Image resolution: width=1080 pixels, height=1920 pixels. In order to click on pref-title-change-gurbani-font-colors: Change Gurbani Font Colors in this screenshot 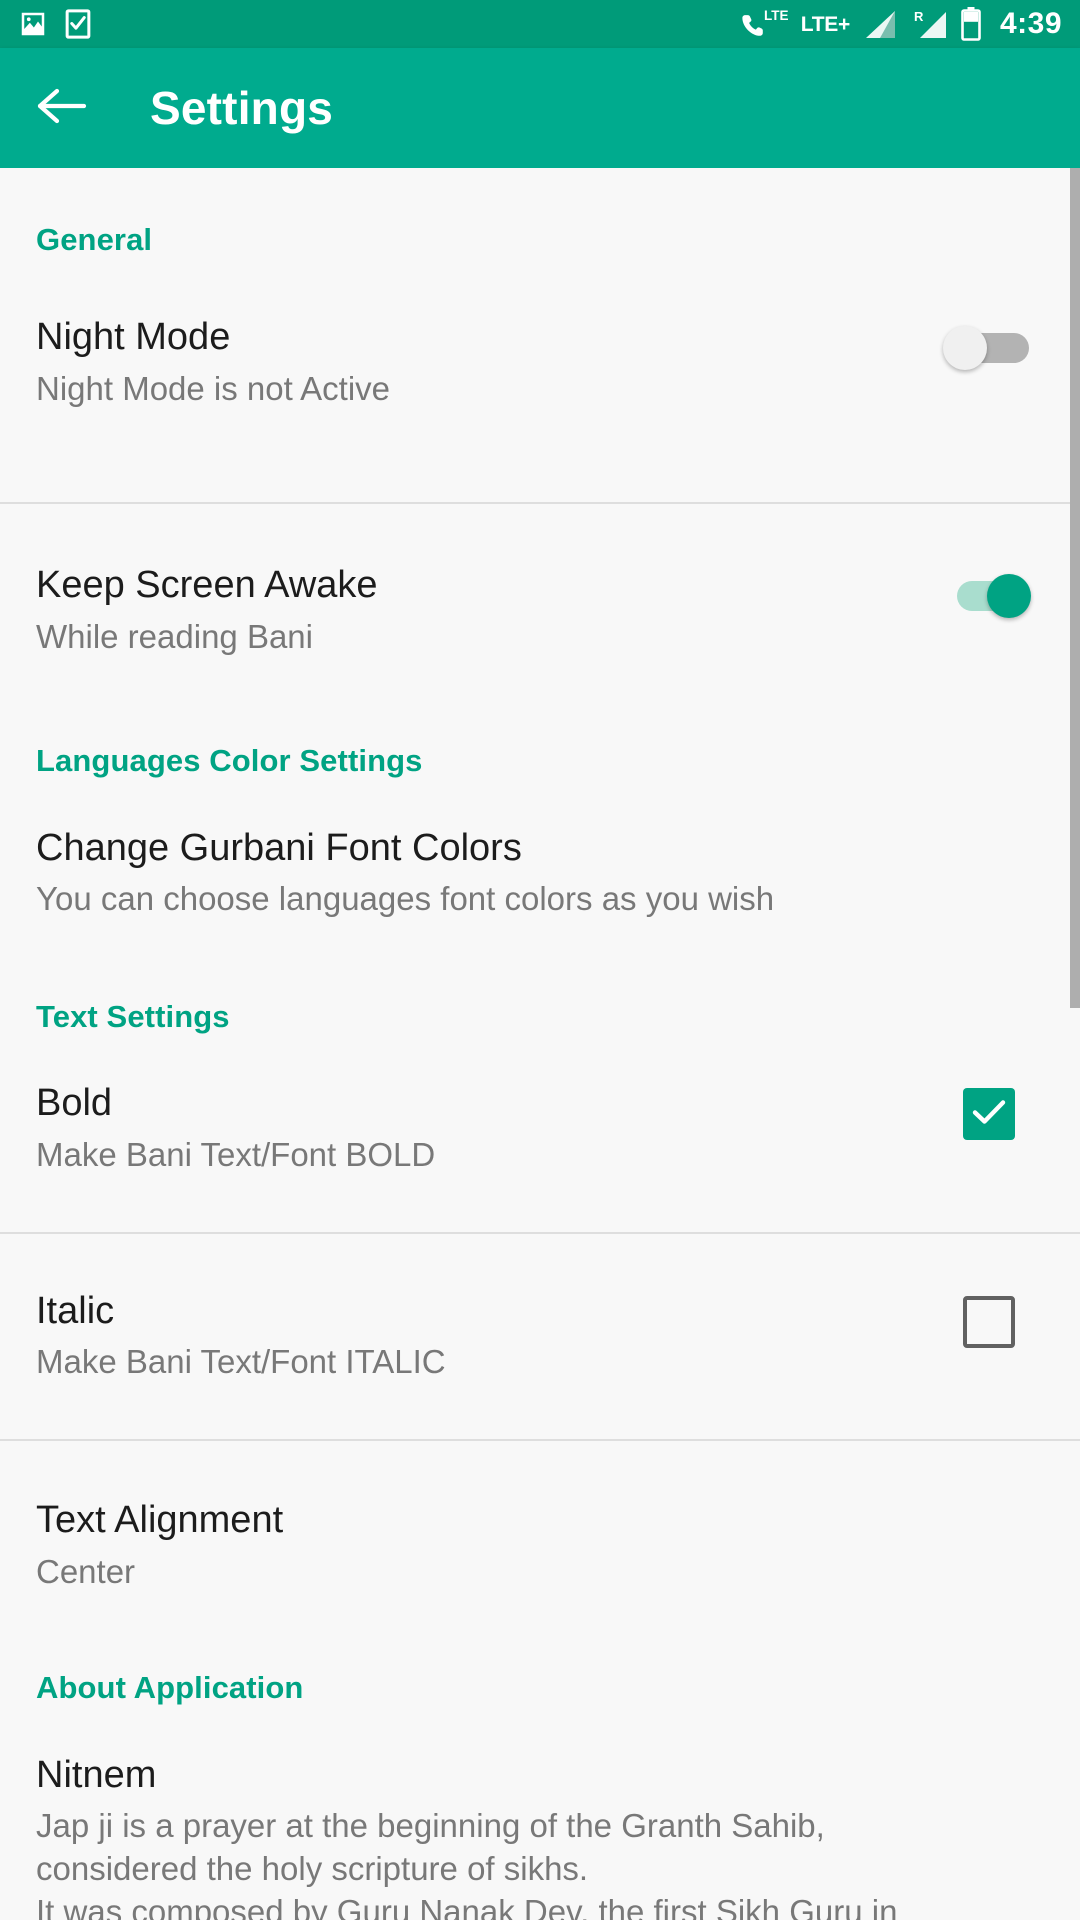, I will do `click(279, 847)`.